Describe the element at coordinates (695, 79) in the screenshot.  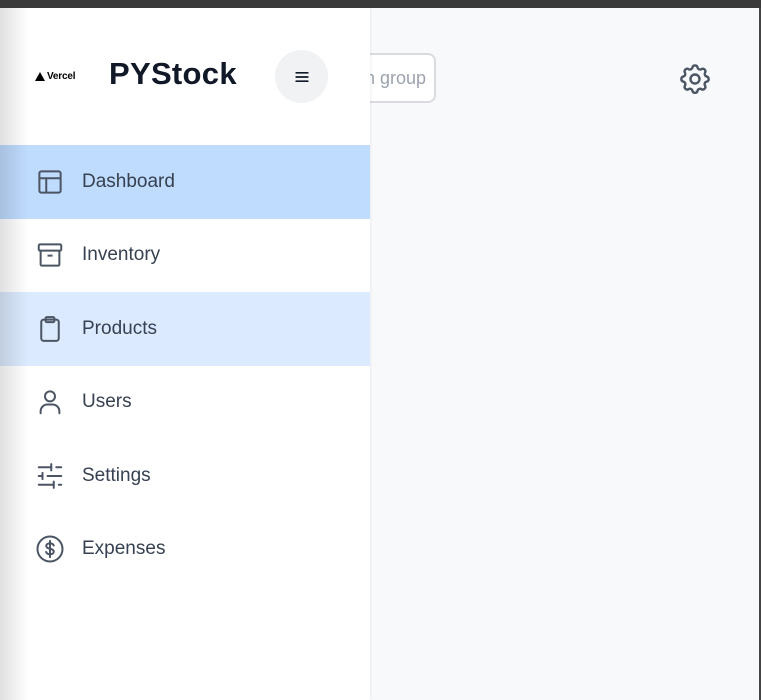
I see `gear-icon` at that location.